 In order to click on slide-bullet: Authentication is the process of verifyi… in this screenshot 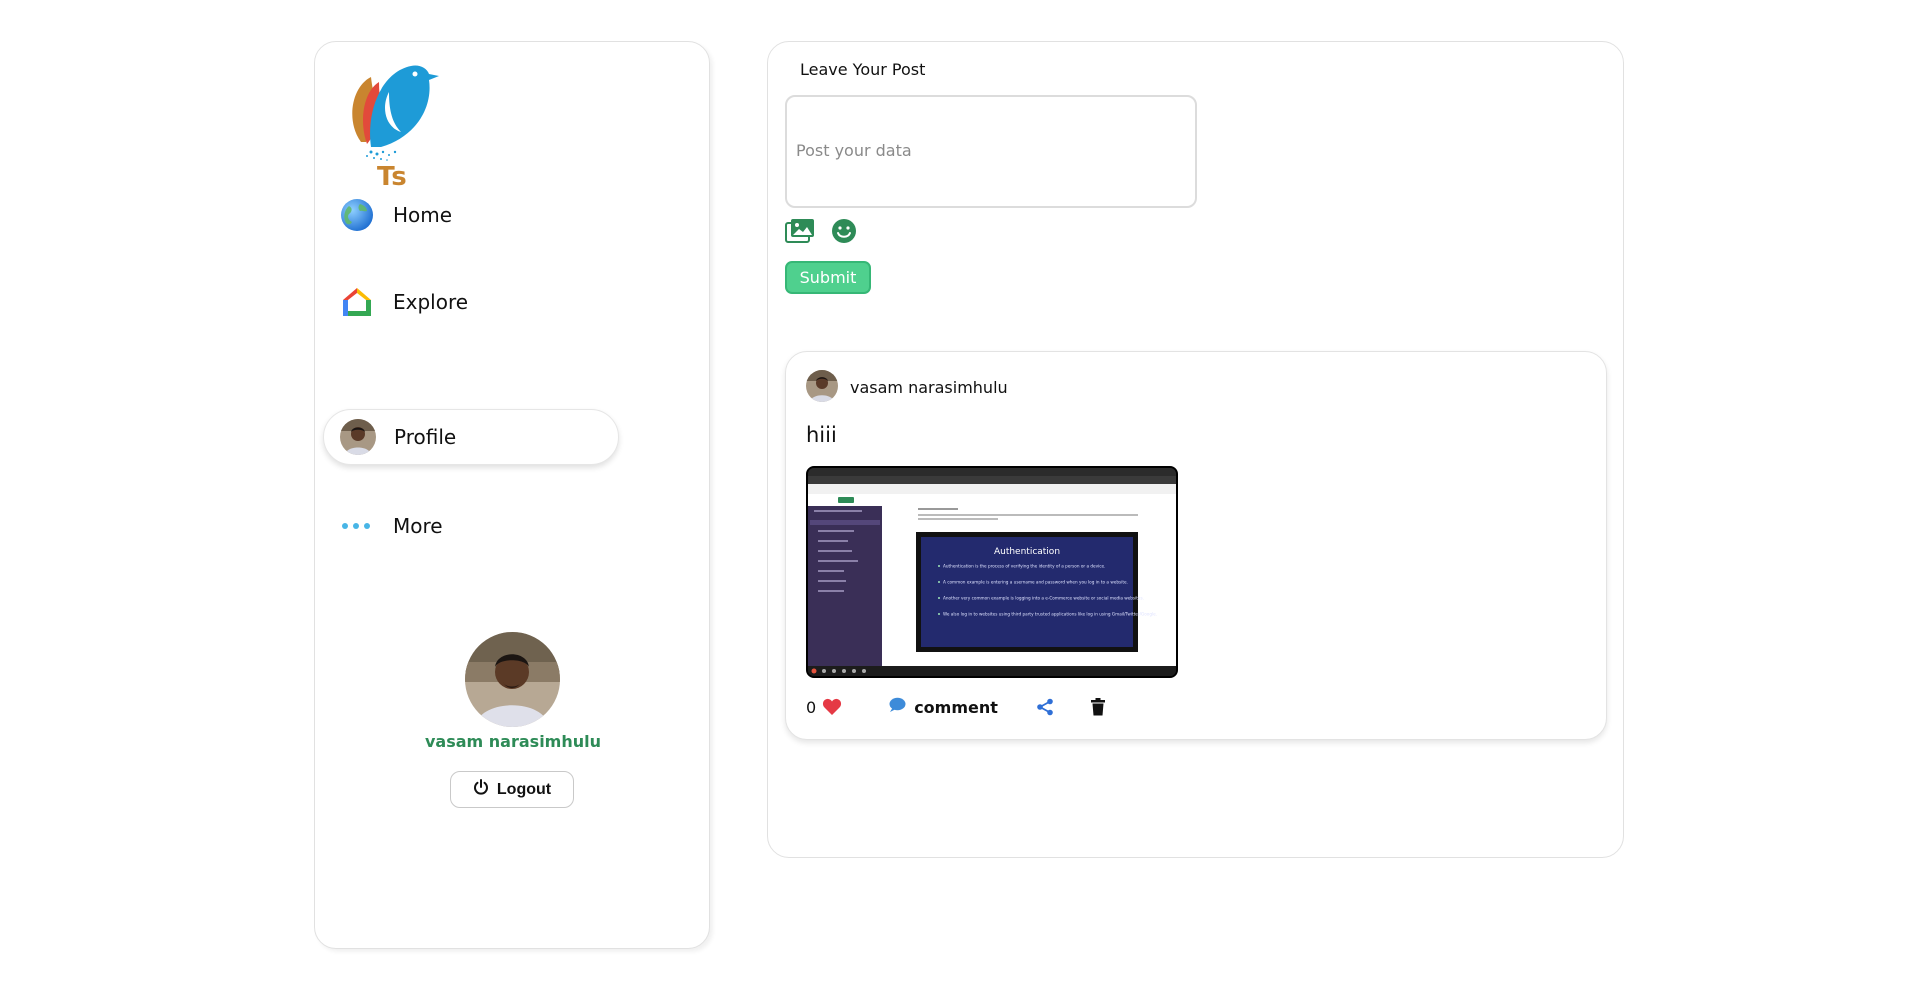, I will do `click(1024, 566)`.